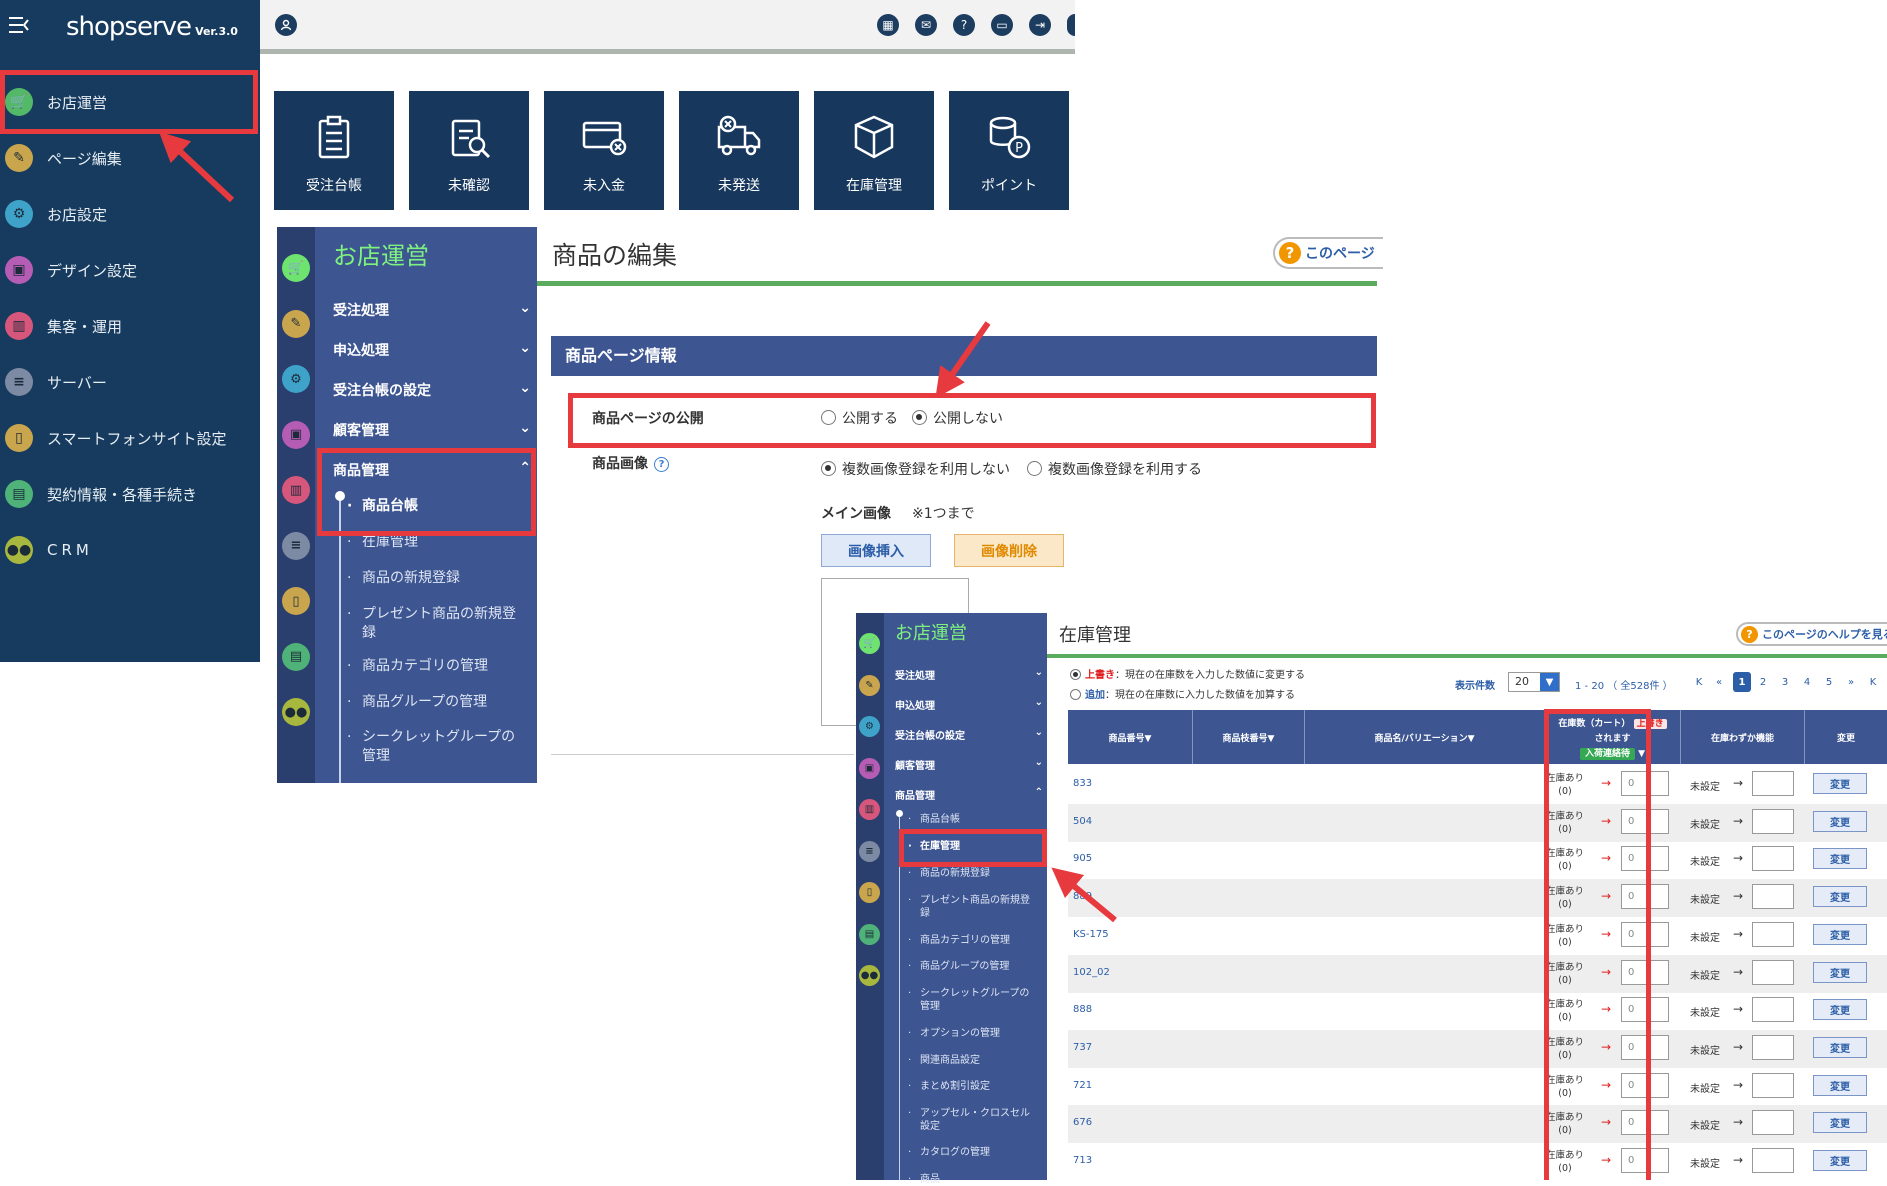 The image size is (1887, 1186). Describe the element at coordinates (975, 1120) in the screenshot. I see `submenu-item-10: · アップセル・クロスセル設定` at that location.